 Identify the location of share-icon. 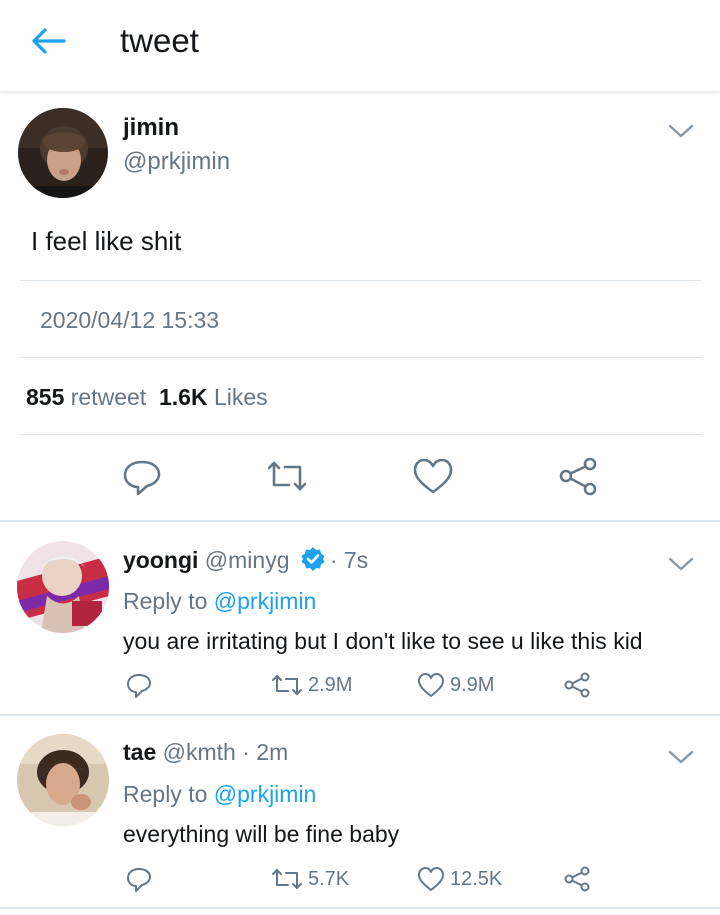
(578, 476).